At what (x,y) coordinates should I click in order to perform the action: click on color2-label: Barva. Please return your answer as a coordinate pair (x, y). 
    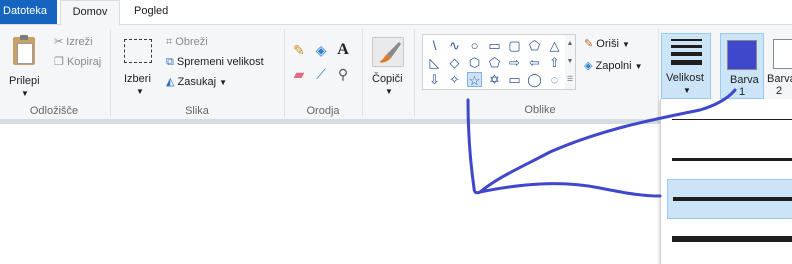
    Looking at the image, I should click on (779, 79).